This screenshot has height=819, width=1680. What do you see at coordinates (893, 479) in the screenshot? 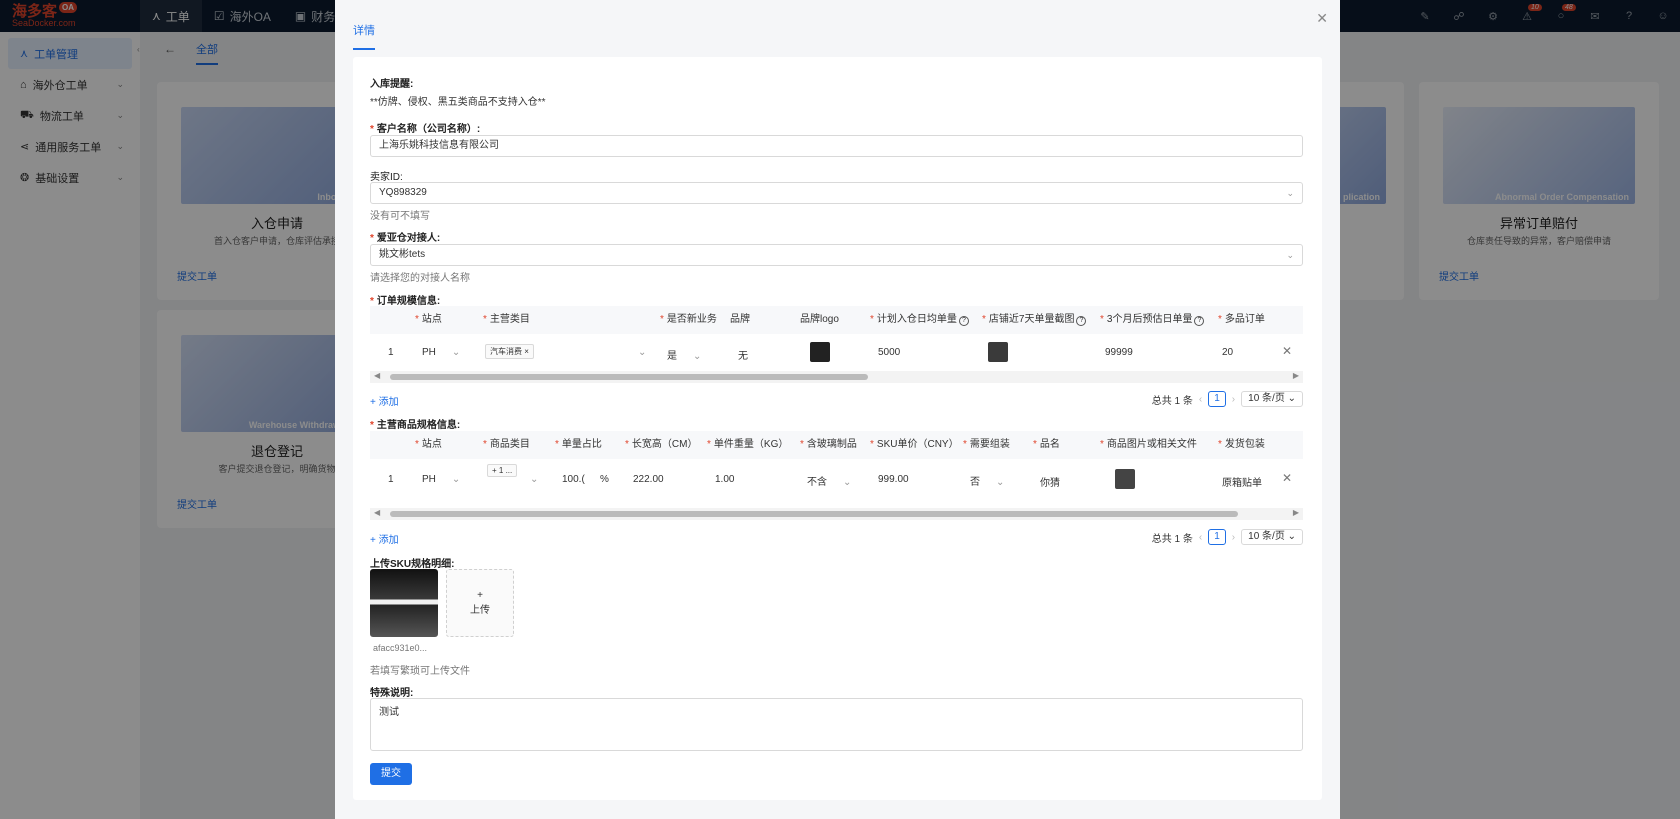
I see `price-input: 999.00` at bounding box center [893, 479].